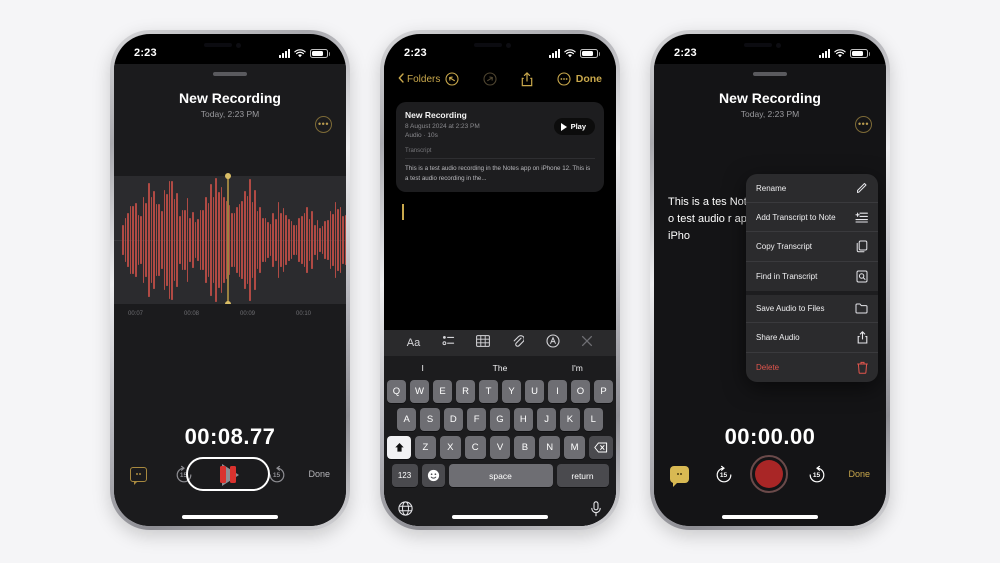 Image resolution: width=1000 pixels, height=563 pixels. What do you see at coordinates (587, 343) in the screenshot?
I see `close-icon` at bounding box center [587, 343].